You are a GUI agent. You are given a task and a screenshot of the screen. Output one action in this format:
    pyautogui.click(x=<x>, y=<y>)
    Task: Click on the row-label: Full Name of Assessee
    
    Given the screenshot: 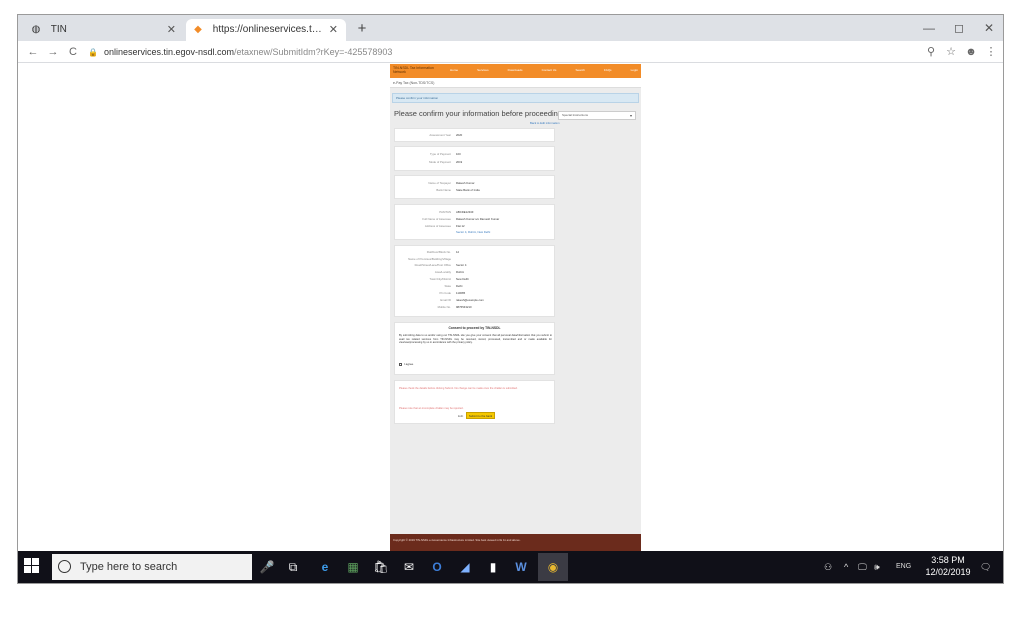 What is the action you would take?
    pyautogui.click(x=436, y=219)
    